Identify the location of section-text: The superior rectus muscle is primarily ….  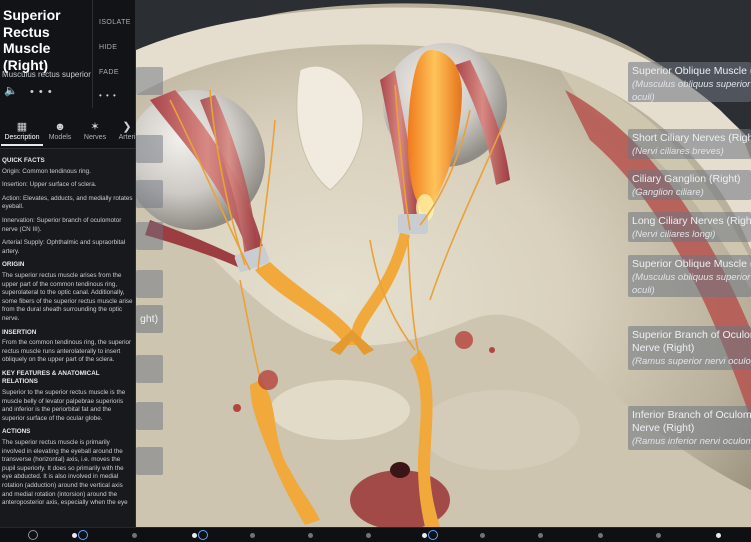
(65, 473).